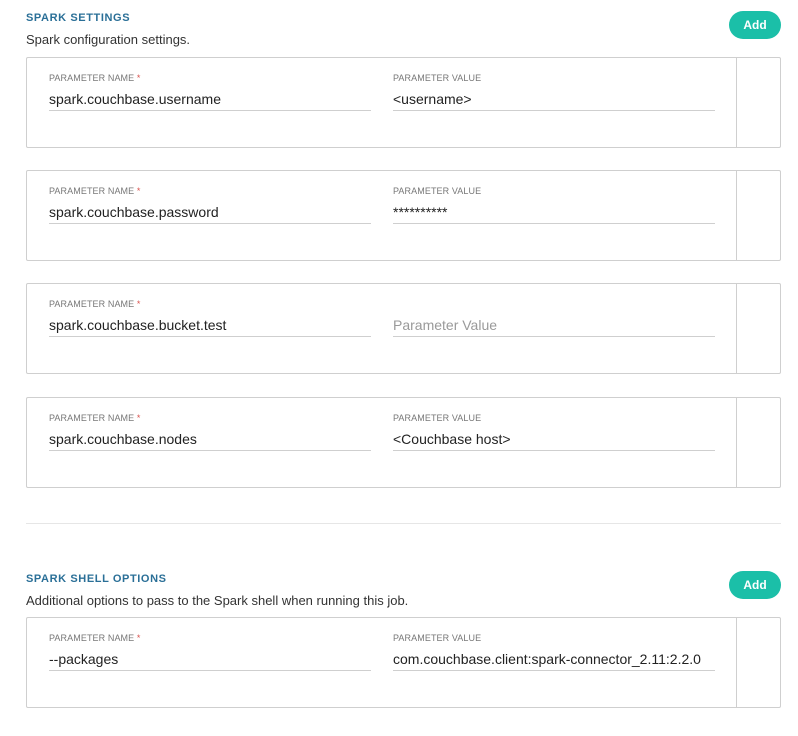 The width and height of the screenshot is (798, 736). Describe the element at coordinates (755, 25) in the screenshot. I see `spark-settings-add-button: Add` at that location.